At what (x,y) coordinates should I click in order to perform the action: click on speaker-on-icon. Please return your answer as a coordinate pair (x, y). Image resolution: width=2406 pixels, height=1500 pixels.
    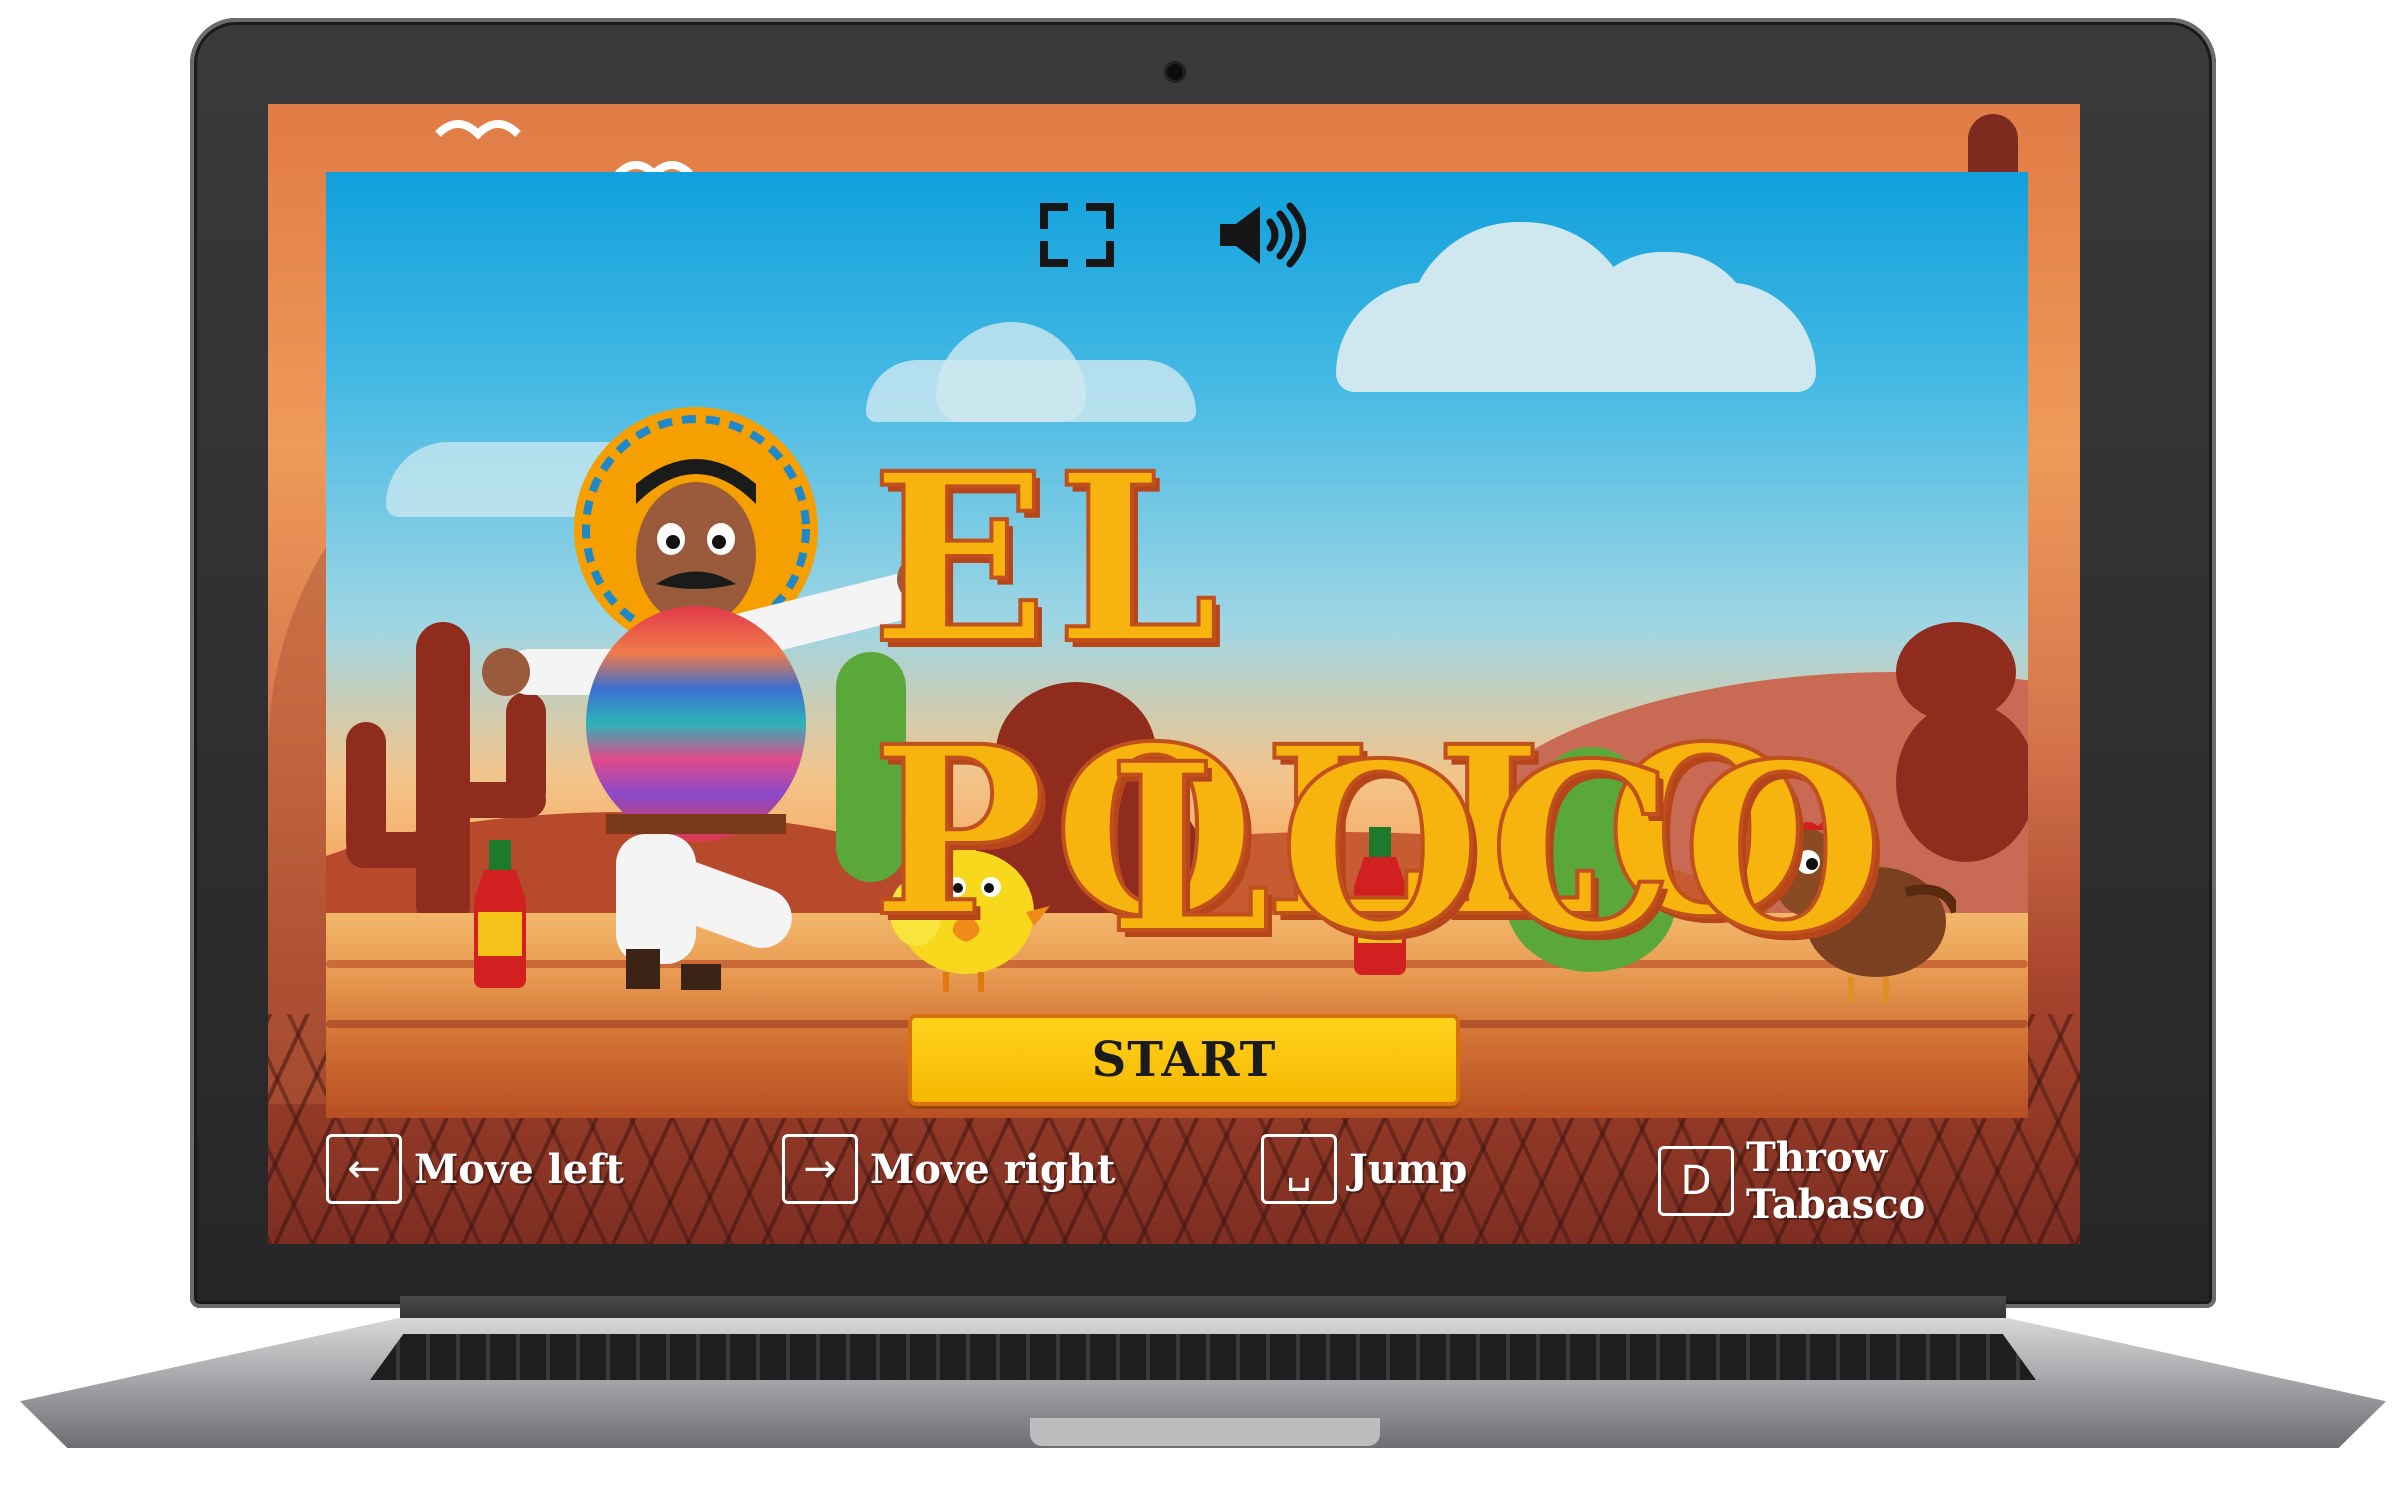
    Looking at the image, I should click on (1261, 235).